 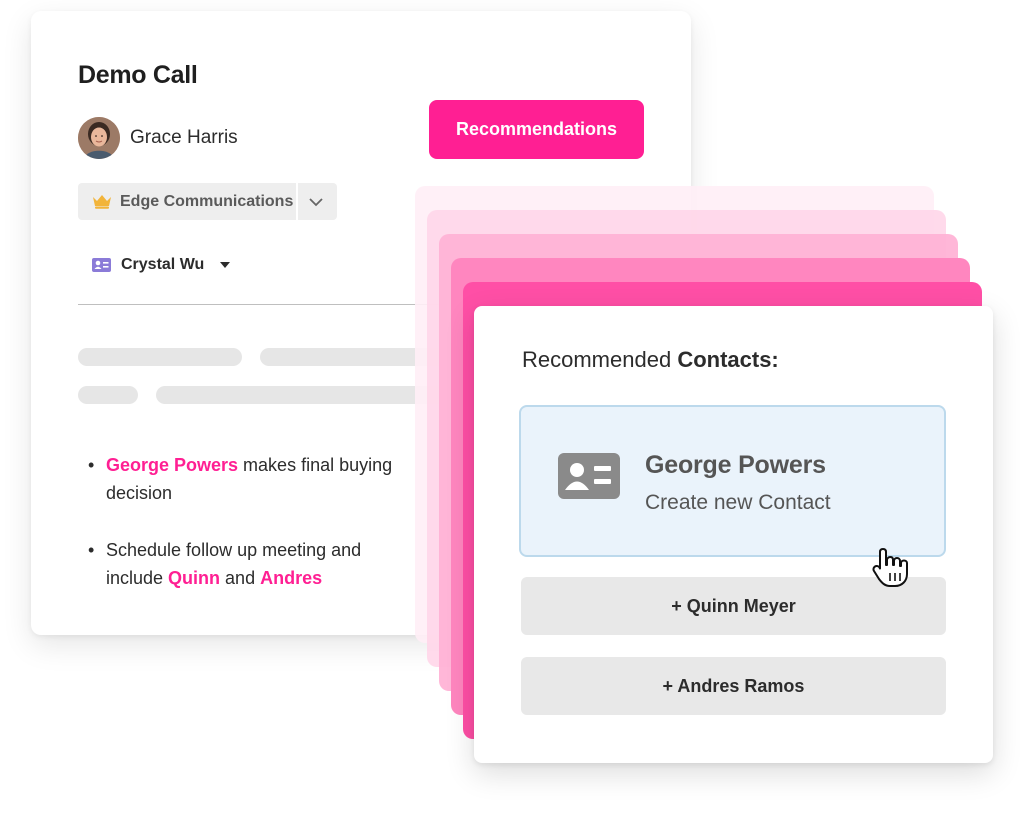 What do you see at coordinates (536, 129) in the screenshot?
I see `recommendations-button: Recommendations` at bounding box center [536, 129].